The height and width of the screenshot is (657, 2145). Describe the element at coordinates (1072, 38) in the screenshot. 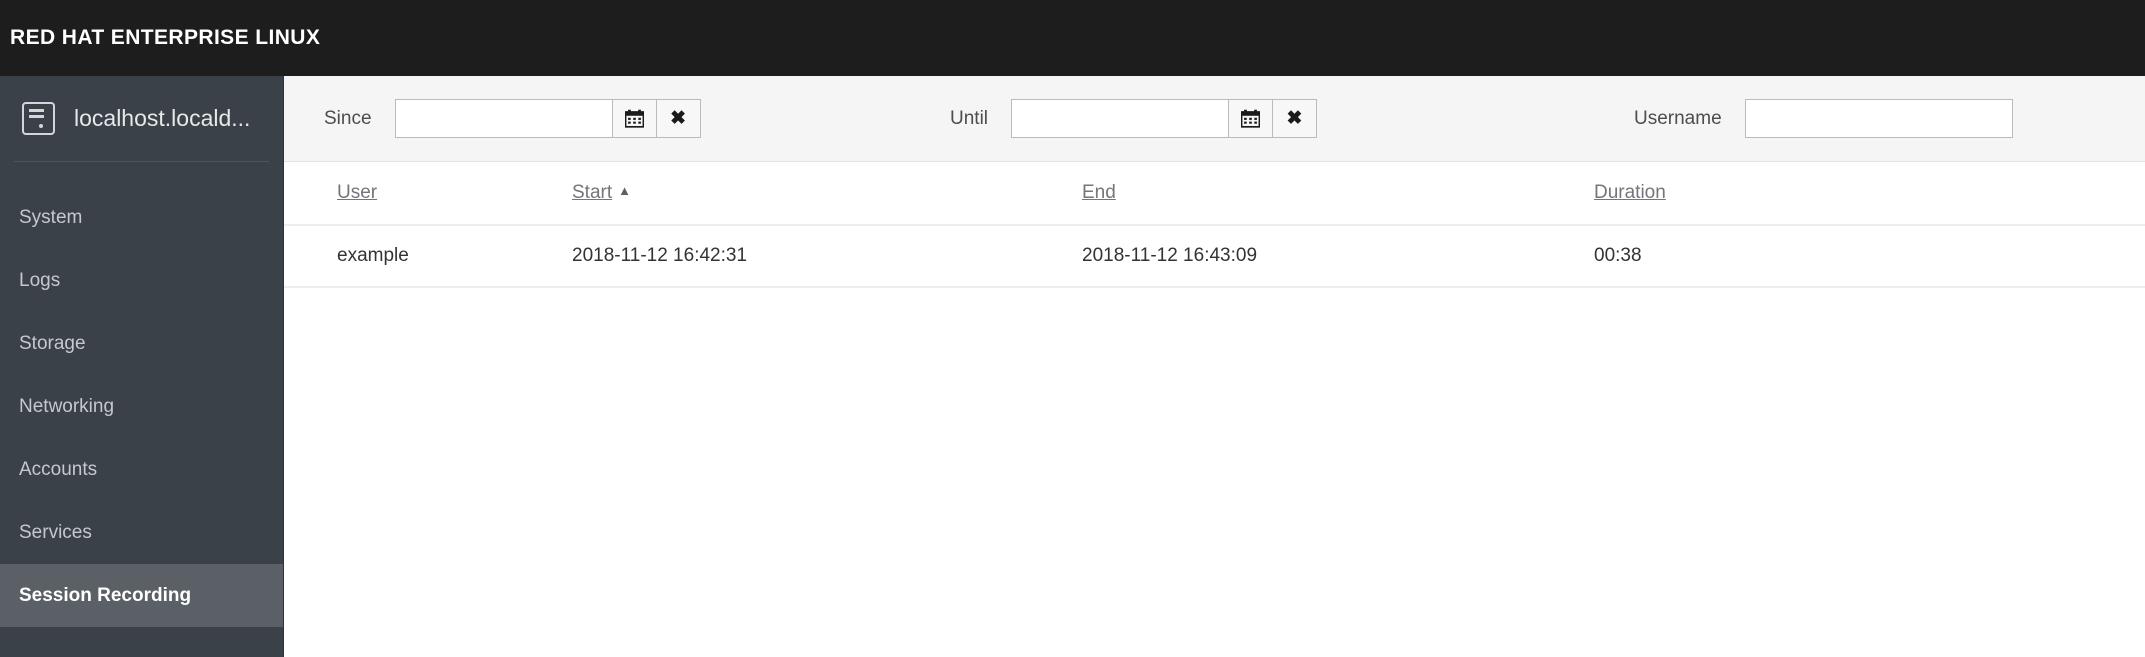

I see `brand-bar: RED HAT ENTERPRISE LINUX` at that location.